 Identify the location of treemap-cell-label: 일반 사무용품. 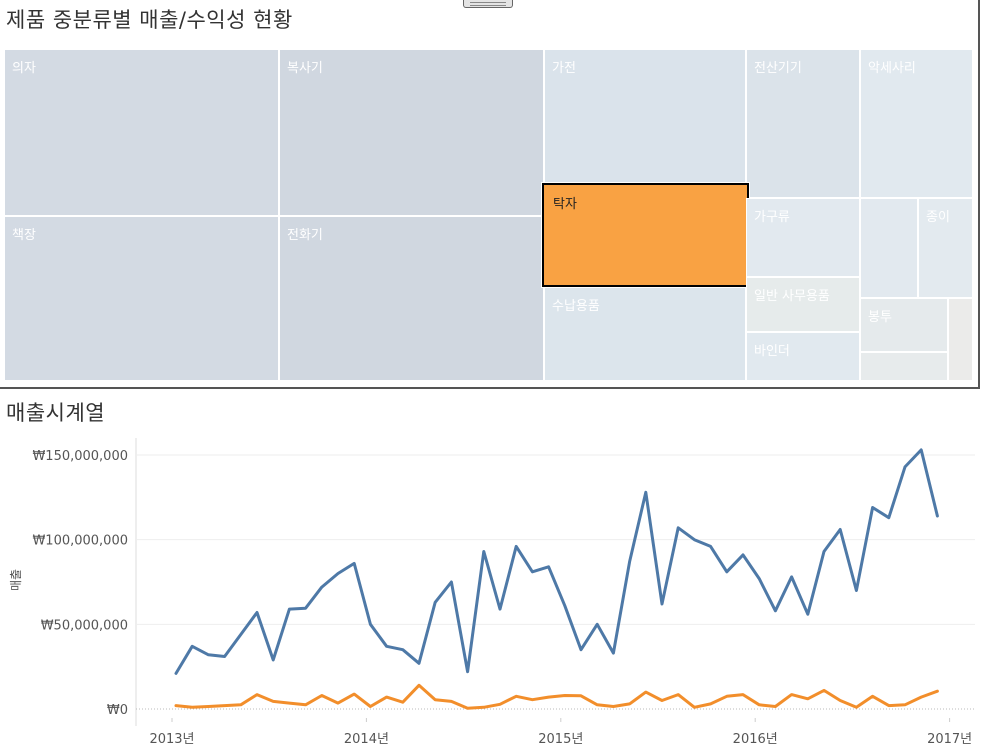
(792, 296).